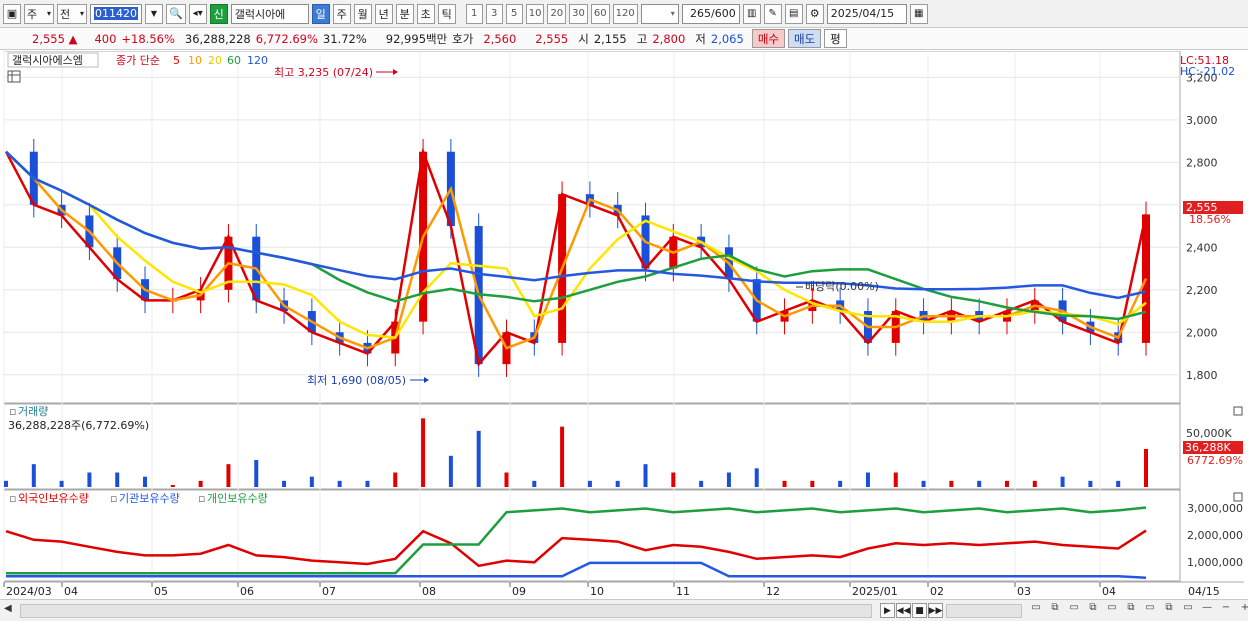 The image size is (1248, 621). I want to click on scroll-right-icon: ▶, so click(887, 610).